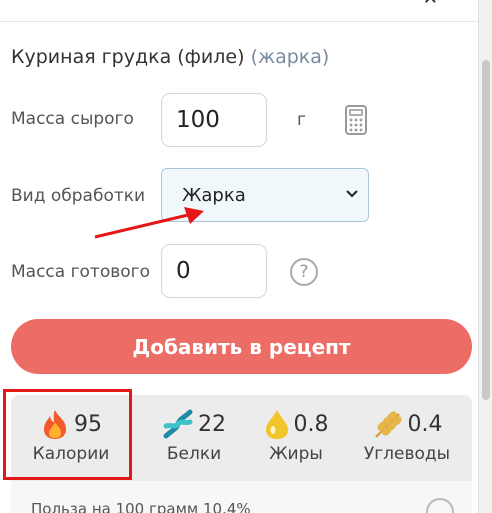 The image size is (492, 513). What do you see at coordinates (67, 434) in the screenshot?
I see `red-highlight-annotation` at bounding box center [67, 434].